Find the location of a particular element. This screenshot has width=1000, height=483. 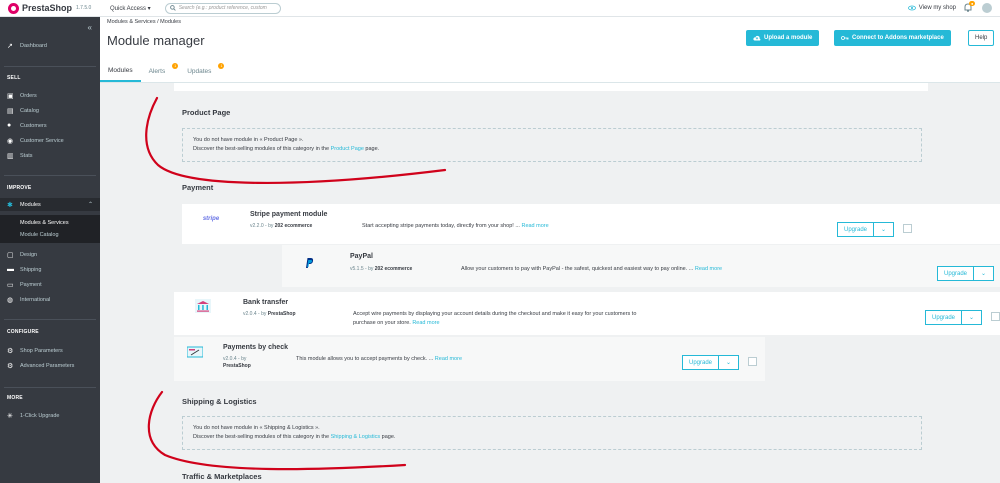

updates-badge: 1 is located at coordinates (221, 66).